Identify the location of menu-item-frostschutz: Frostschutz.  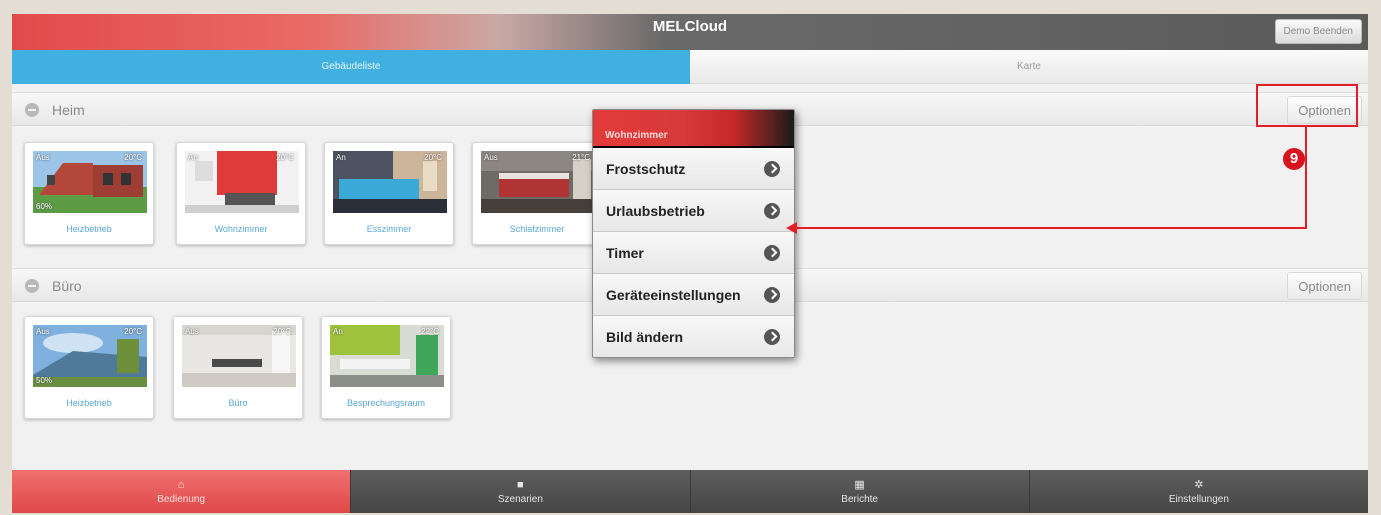
(693, 169).